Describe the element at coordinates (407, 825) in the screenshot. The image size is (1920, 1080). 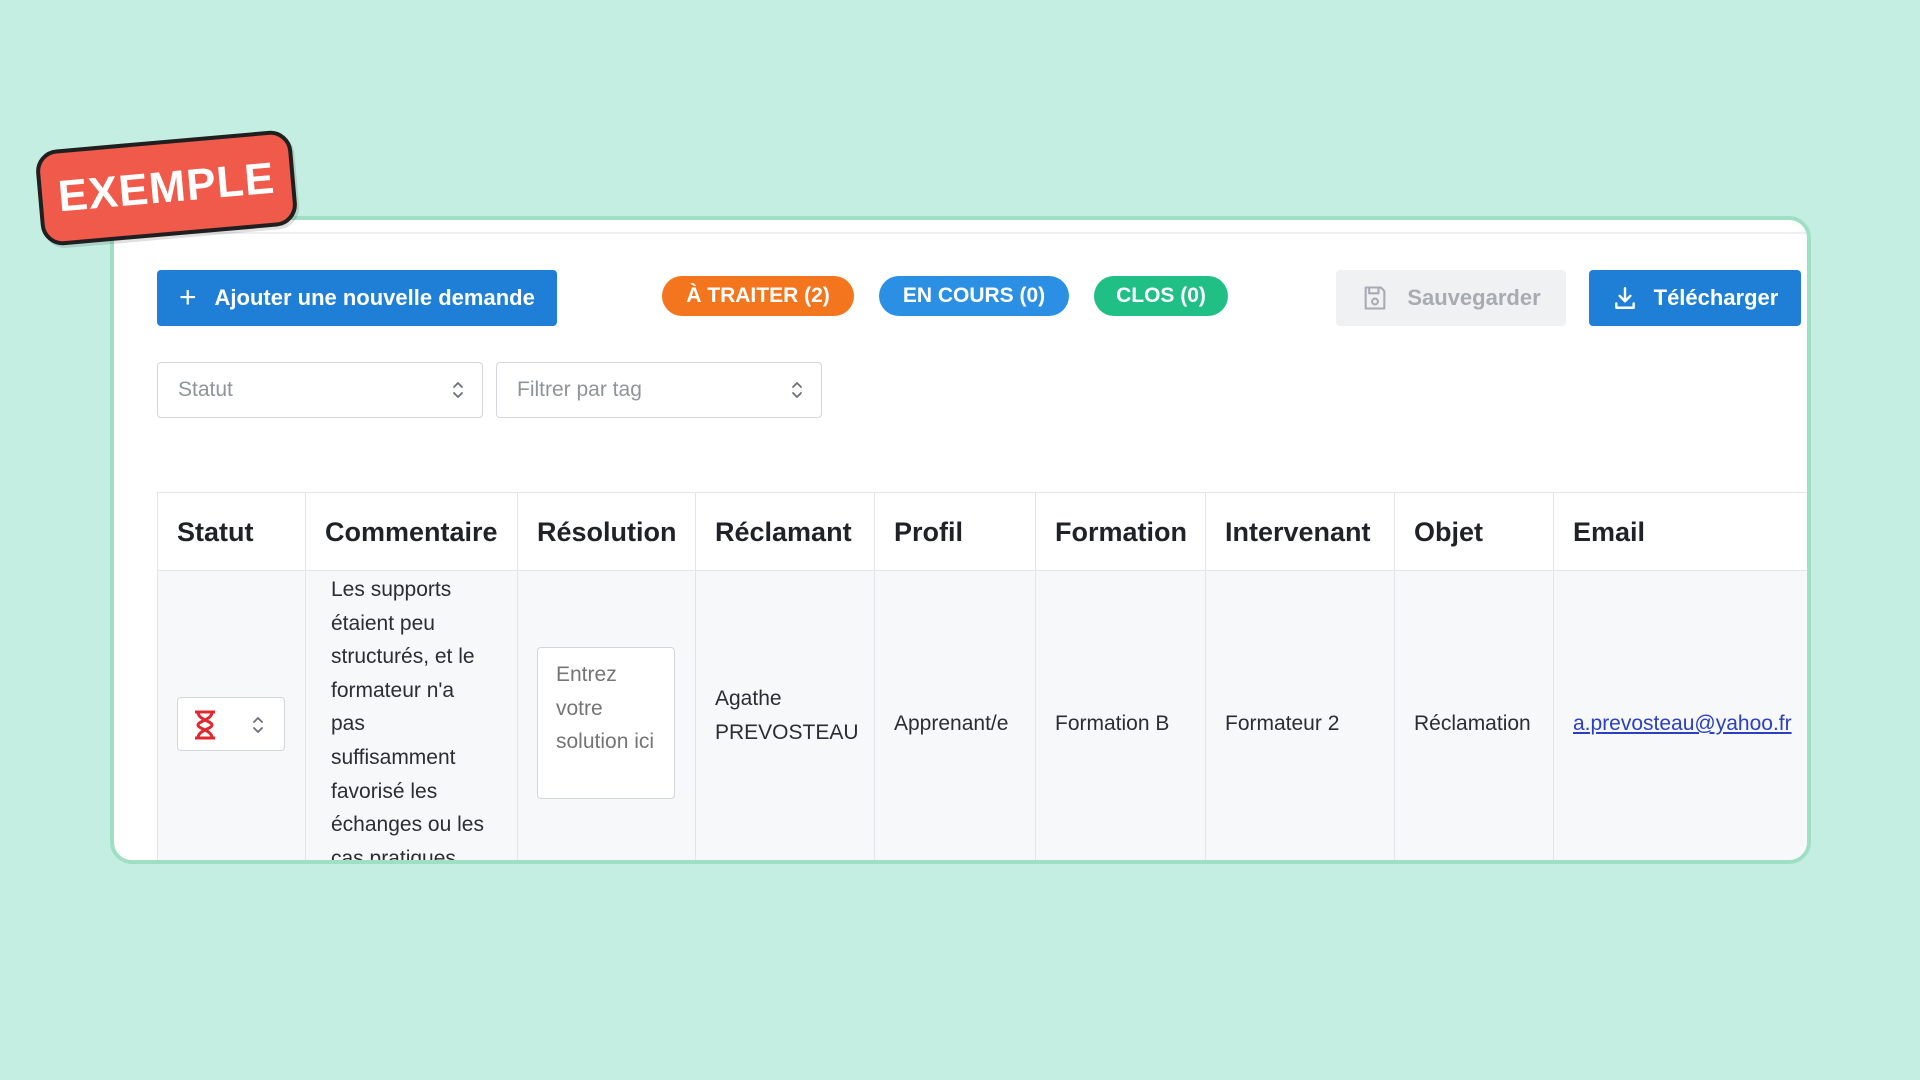
I see `comment-line: échanges ou les` at that location.